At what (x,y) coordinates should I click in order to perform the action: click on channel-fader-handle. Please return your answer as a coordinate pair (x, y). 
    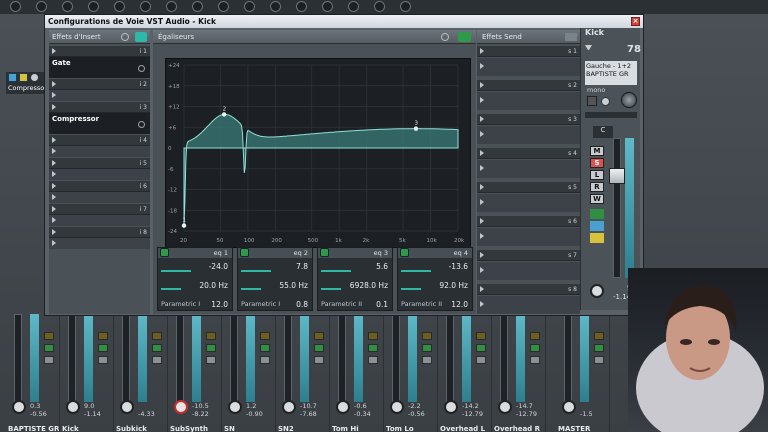
    Looking at the image, I should click on (617, 176).